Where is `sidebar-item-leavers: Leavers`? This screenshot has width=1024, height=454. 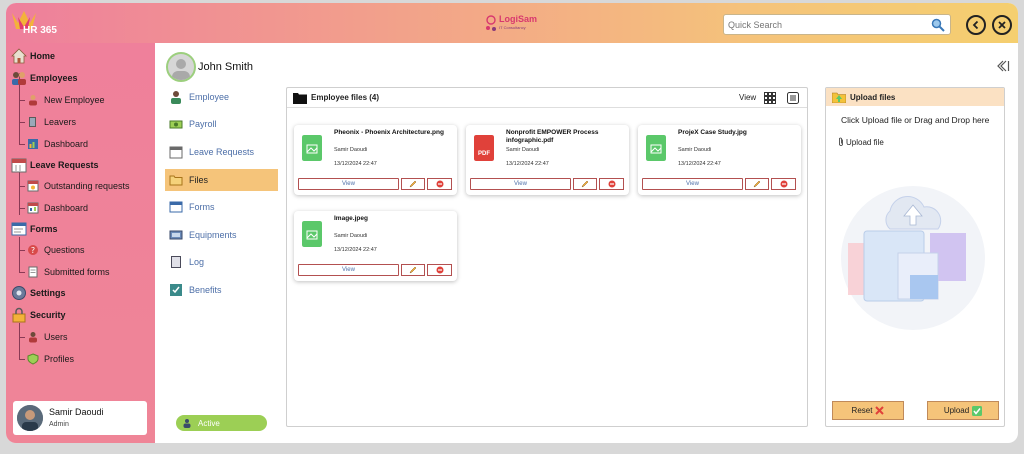 sidebar-item-leavers: Leavers is located at coordinates (51, 122).